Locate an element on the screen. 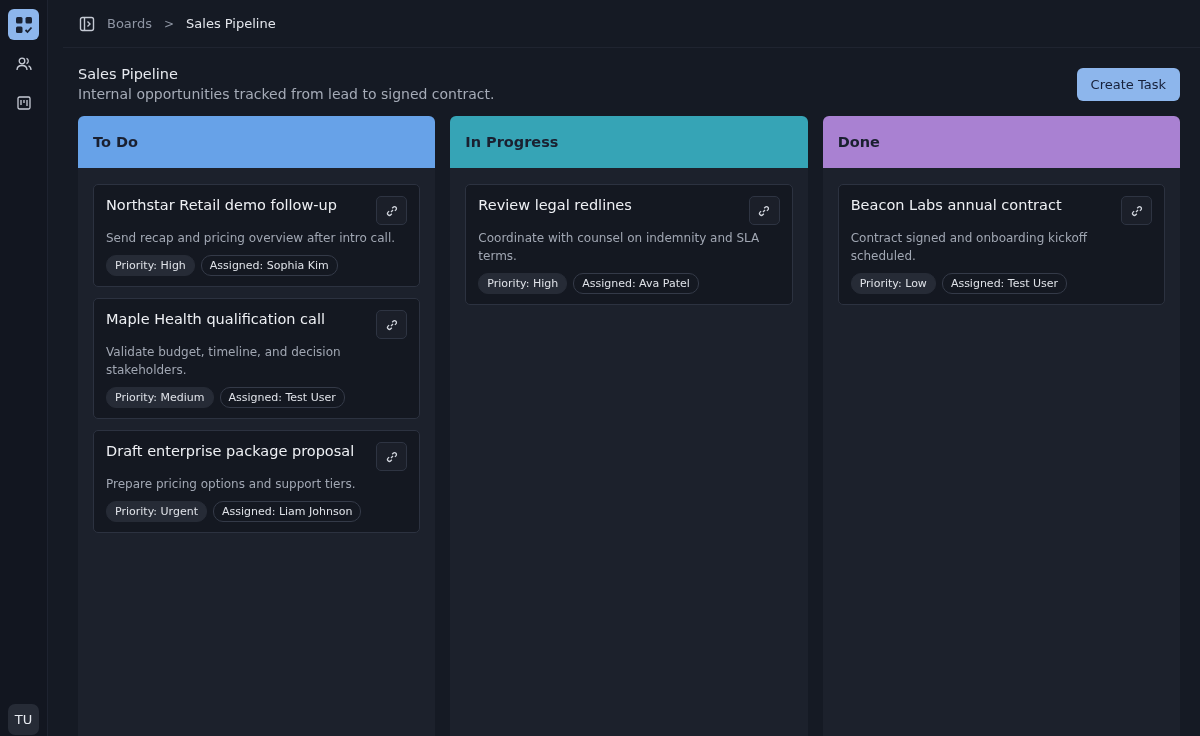  tag: Priority: Low is located at coordinates (893, 283).